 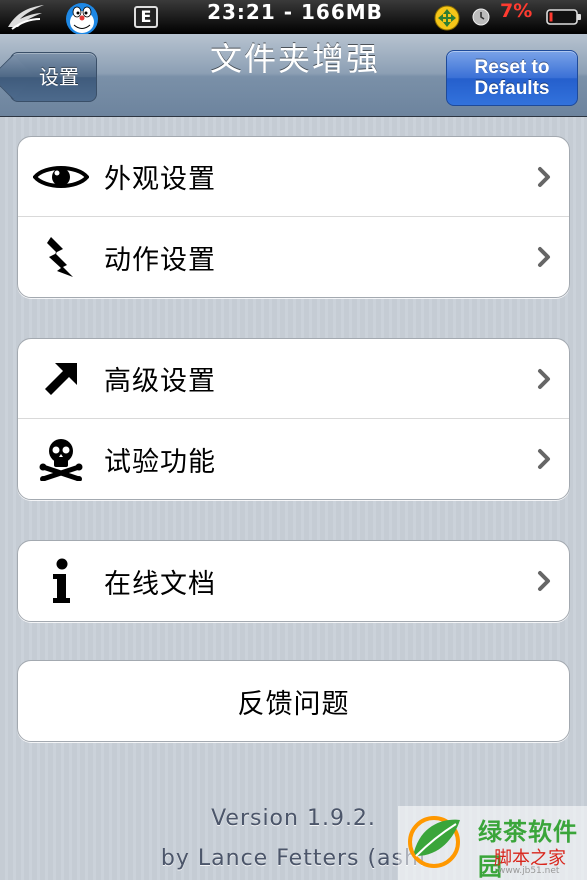 What do you see at coordinates (492, 843) in the screenshot?
I see `watermark: 绿茶软件园 脚本之家 www.jb51.net` at bounding box center [492, 843].